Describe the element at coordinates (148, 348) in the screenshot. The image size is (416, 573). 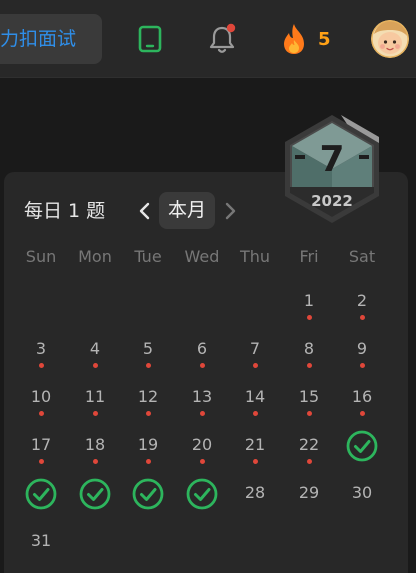
I see `day-number: 5` at that location.